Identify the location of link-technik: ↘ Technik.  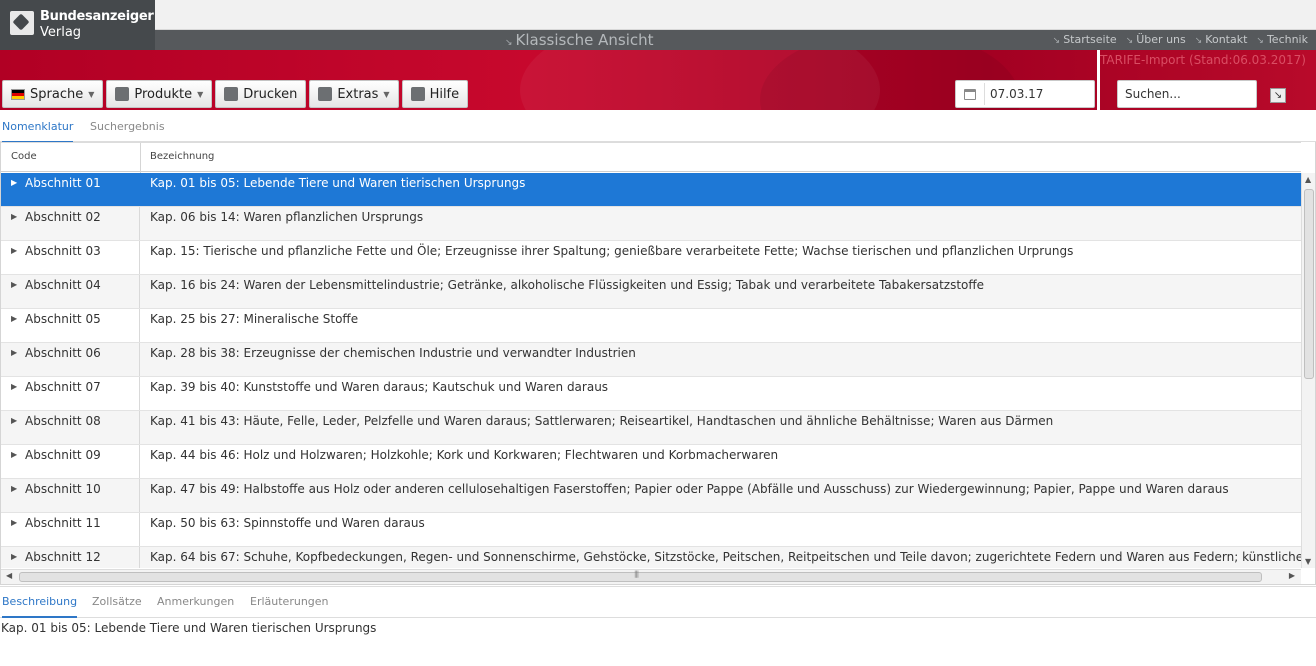
(1282, 39).